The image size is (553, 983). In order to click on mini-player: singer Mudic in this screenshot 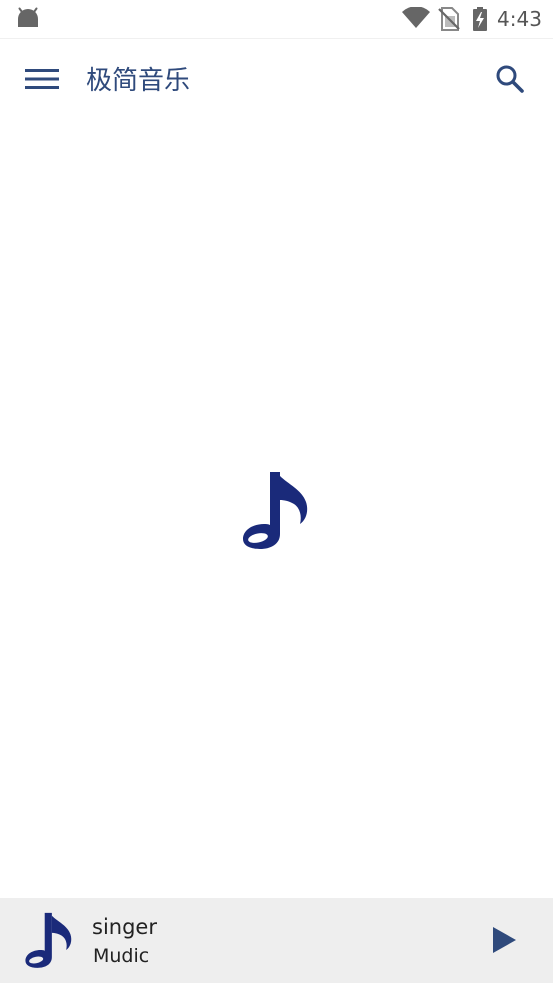, I will do `click(276, 940)`.